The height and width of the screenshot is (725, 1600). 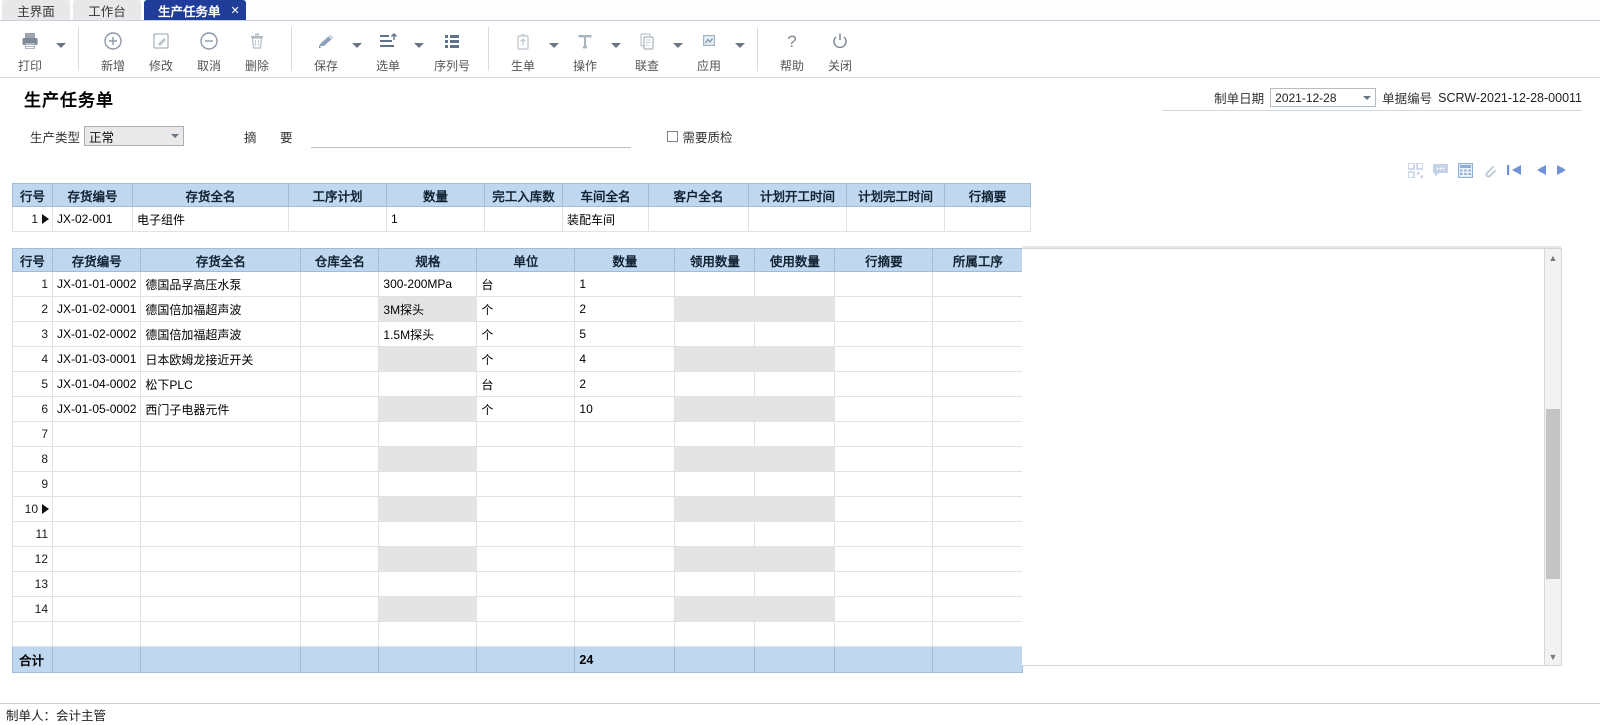 What do you see at coordinates (840, 49) in the screenshot?
I see `close-button: 关闭` at bounding box center [840, 49].